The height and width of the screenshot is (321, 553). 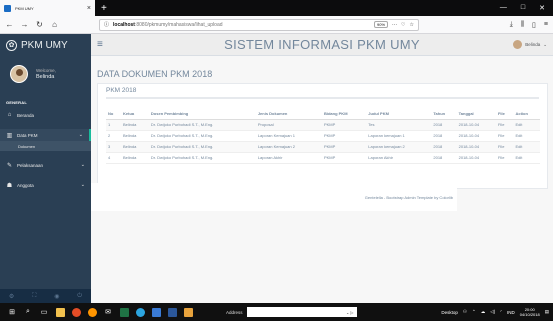 What do you see at coordinates (444, 147) in the screenshot?
I see `table-cell: 2018` at bounding box center [444, 147].